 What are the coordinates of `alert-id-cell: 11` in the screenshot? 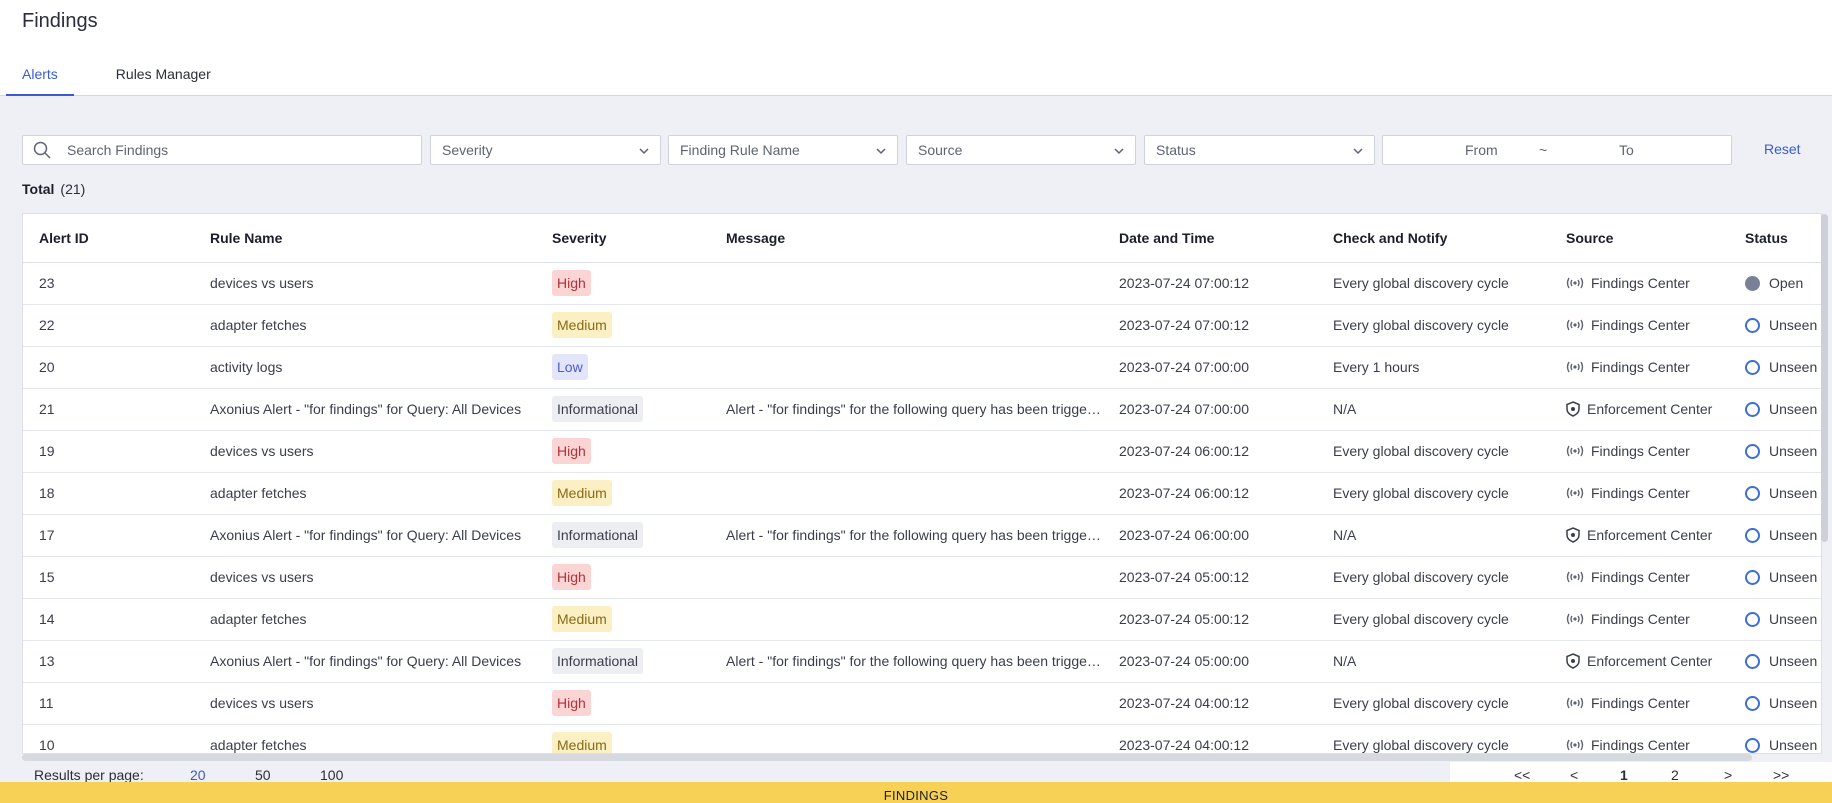 It's located at (108, 703).